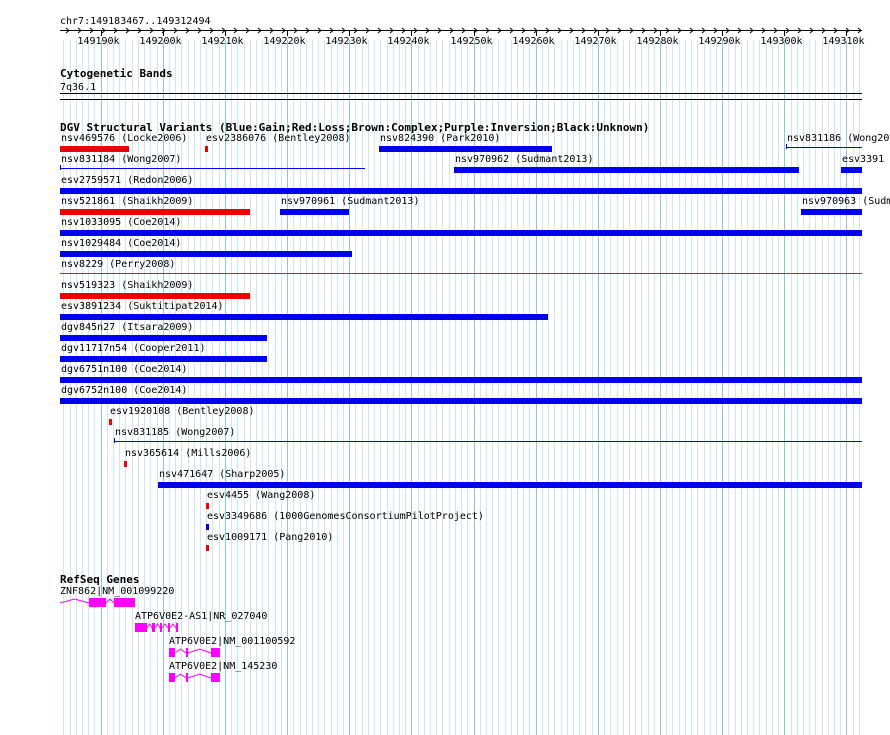 The image size is (890, 735). I want to click on cytoband-line-top, so click(461, 93).